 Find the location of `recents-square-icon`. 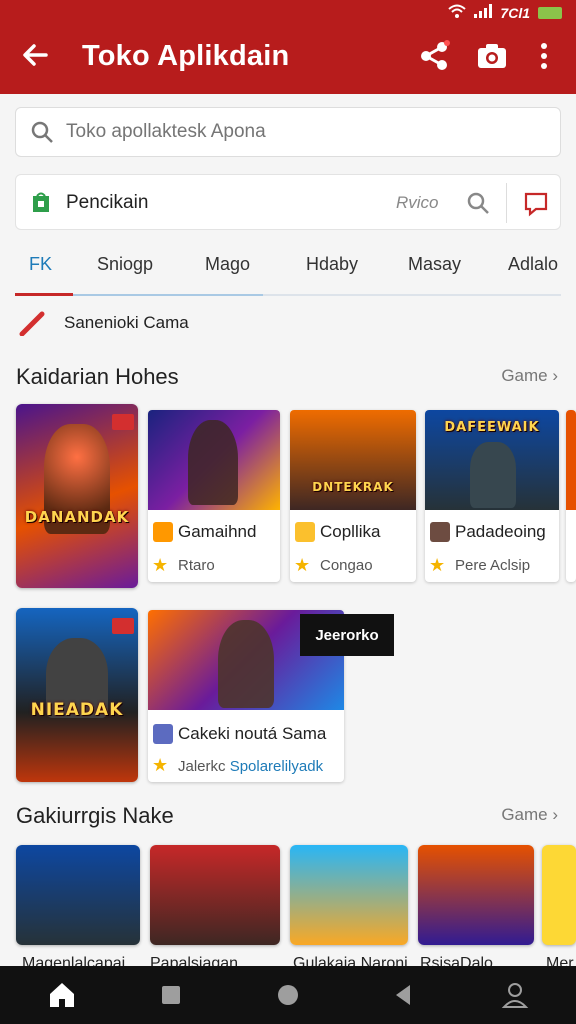

recents-square-icon is located at coordinates (171, 995).